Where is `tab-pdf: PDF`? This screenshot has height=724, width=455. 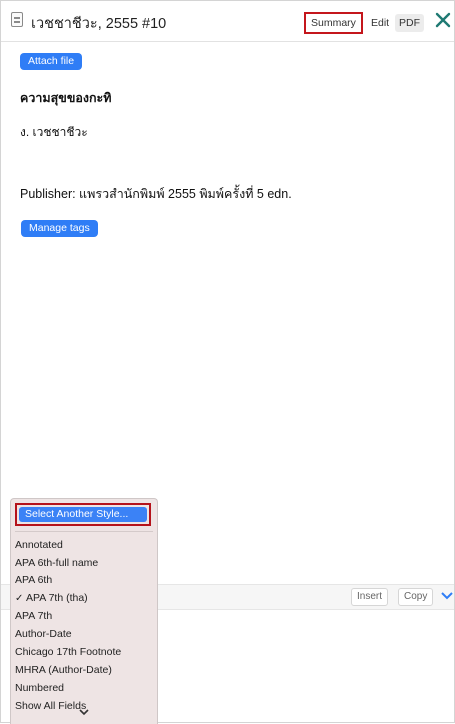 tab-pdf: PDF is located at coordinates (409, 23).